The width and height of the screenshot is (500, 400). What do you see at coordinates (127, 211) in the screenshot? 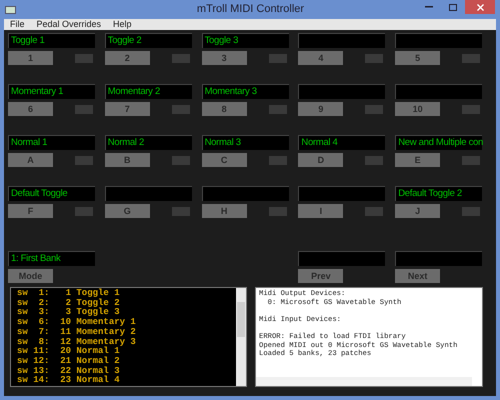
I see `switch-button: G` at bounding box center [127, 211].